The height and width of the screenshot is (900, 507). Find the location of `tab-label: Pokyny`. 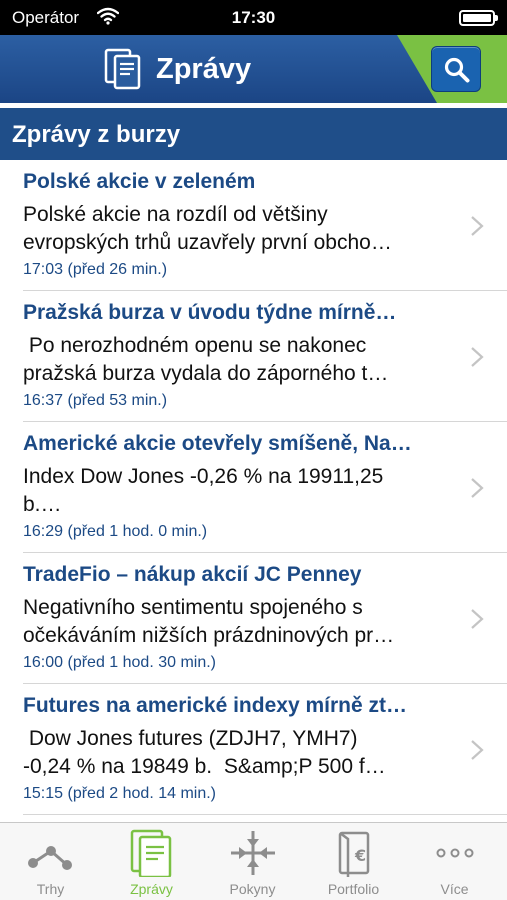

tab-label: Pokyny is located at coordinates (252, 889).